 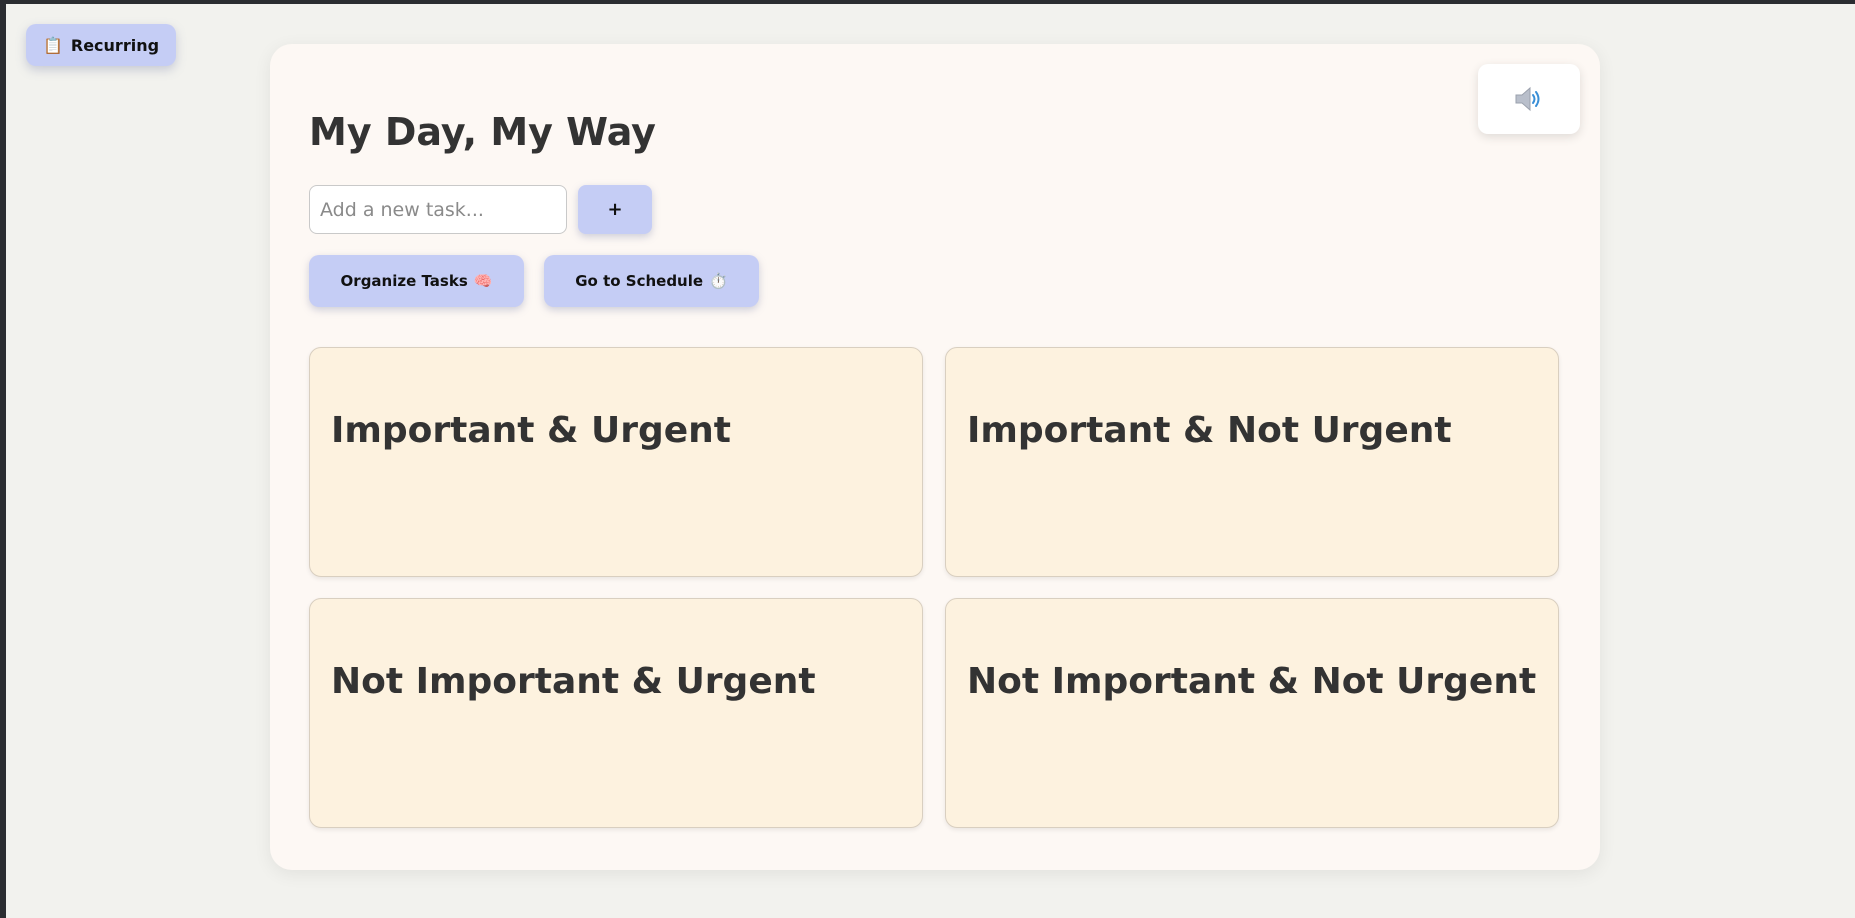 What do you see at coordinates (927, 2) in the screenshot?
I see `window-top-edge` at bounding box center [927, 2].